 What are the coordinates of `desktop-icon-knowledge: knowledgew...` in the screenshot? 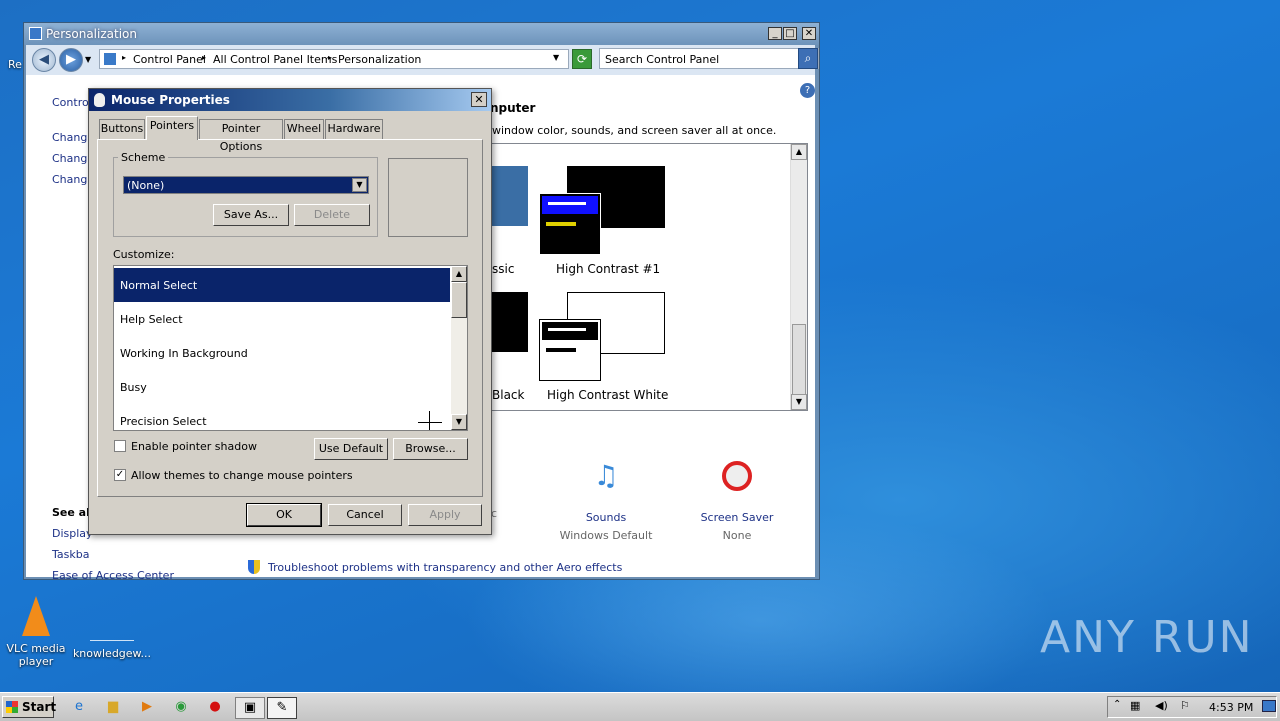 It's located at (112, 640).